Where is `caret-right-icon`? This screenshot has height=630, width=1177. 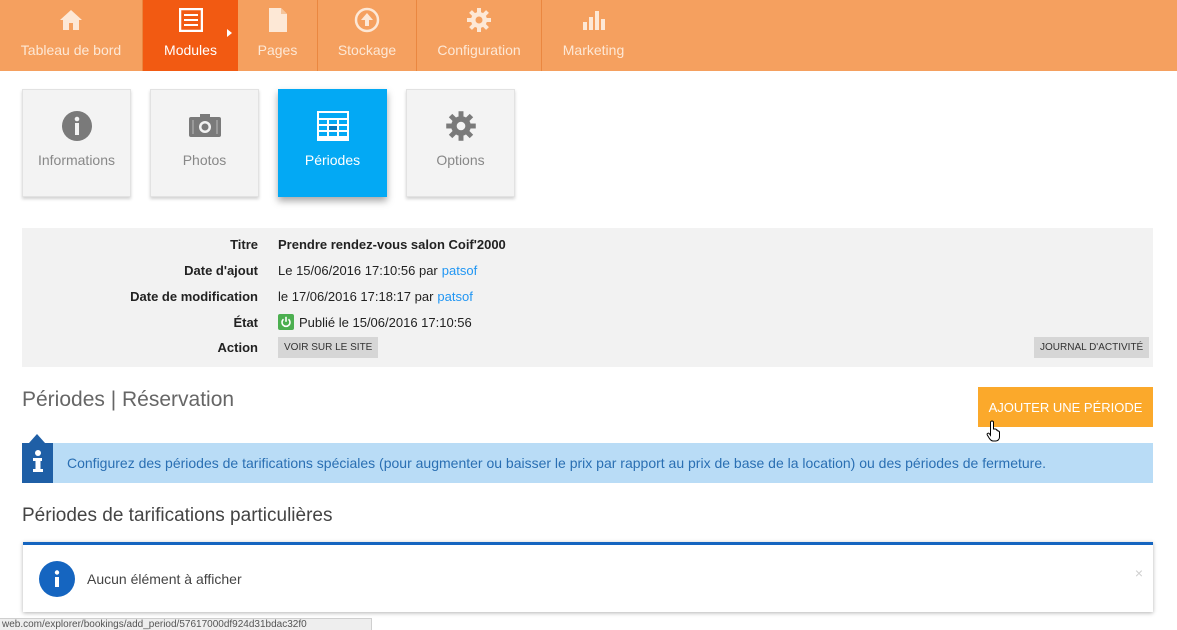
caret-right-icon is located at coordinates (229, 33).